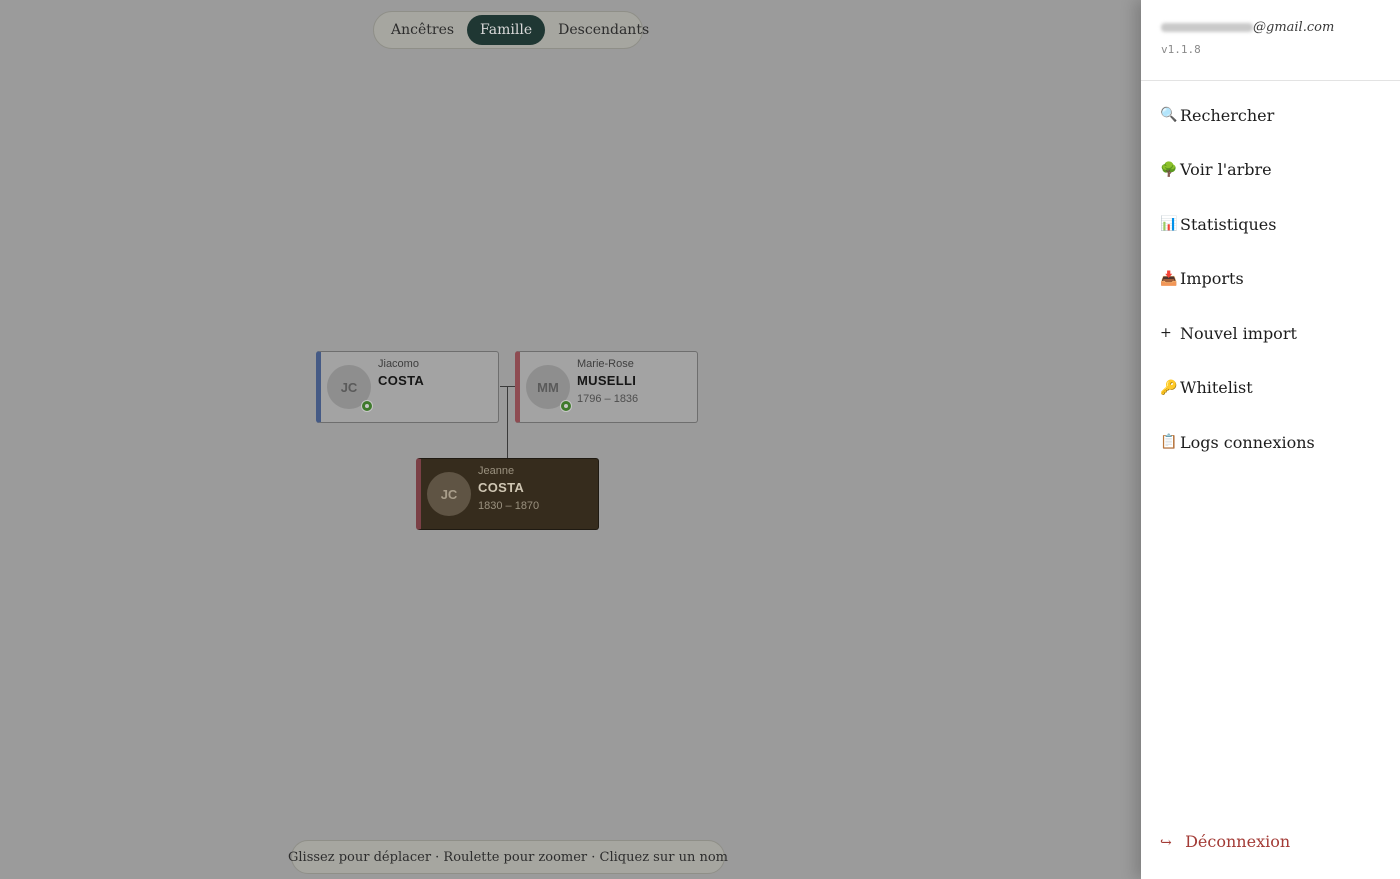 This screenshot has height=879, width=1400. I want to click on menu-item-label: Statistiques, so click(1228, 224).